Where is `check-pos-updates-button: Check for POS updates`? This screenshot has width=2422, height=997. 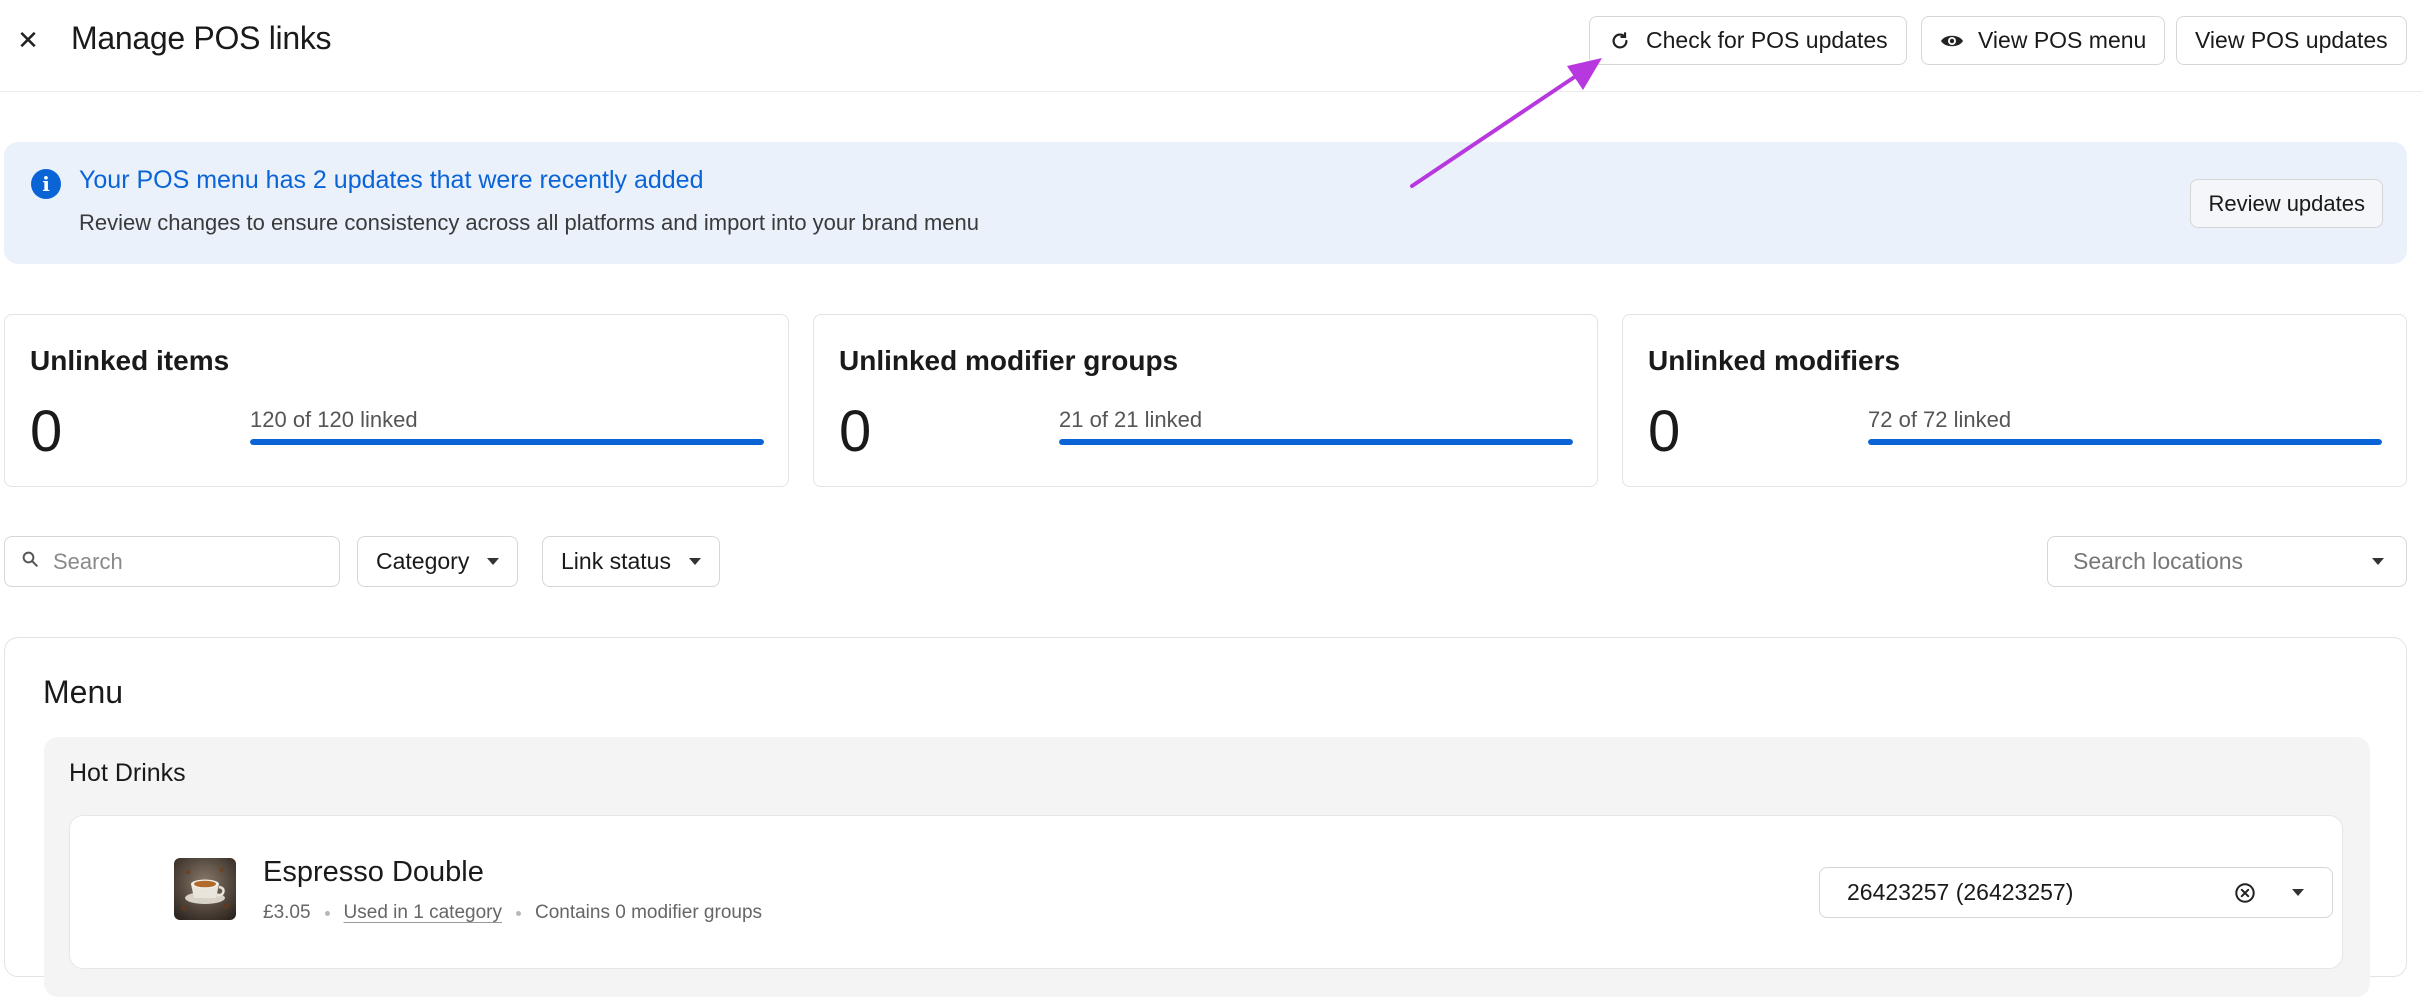 check-pos-updates-button: Check for POS updates is located at coordinates (1748, 40).